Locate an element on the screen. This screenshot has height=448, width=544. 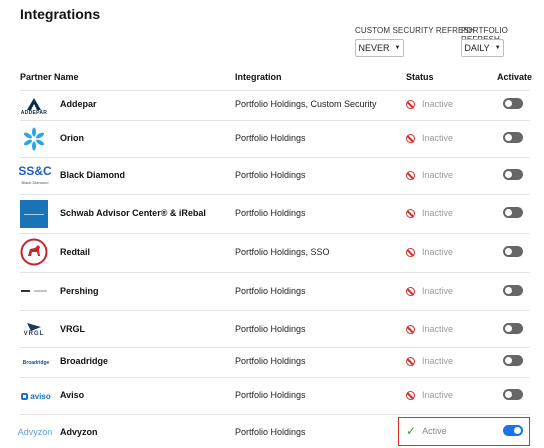
redtail-logo is located at coordinates (34, 252).